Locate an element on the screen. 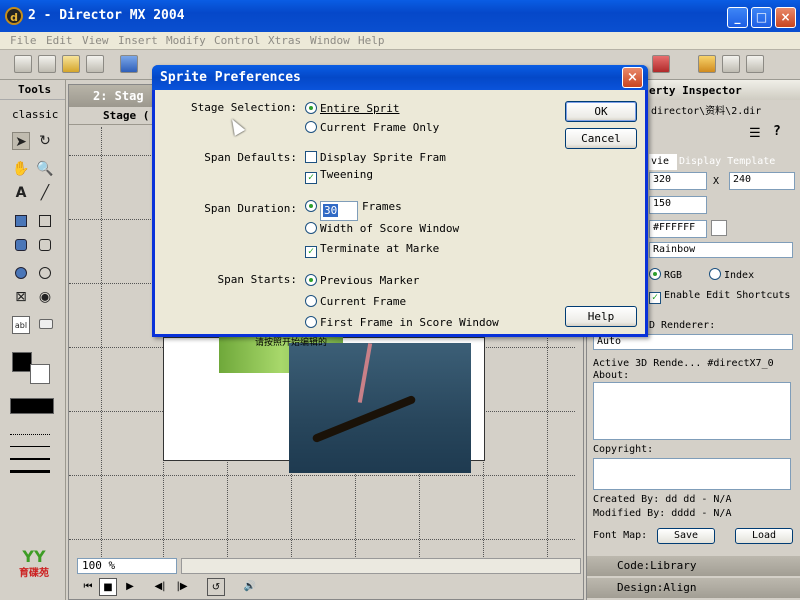 The height and width of the screenshot is (600, 800). display-sprite-frames-checkbox: Display Sprite Fram is located at coordinates (375, 157).